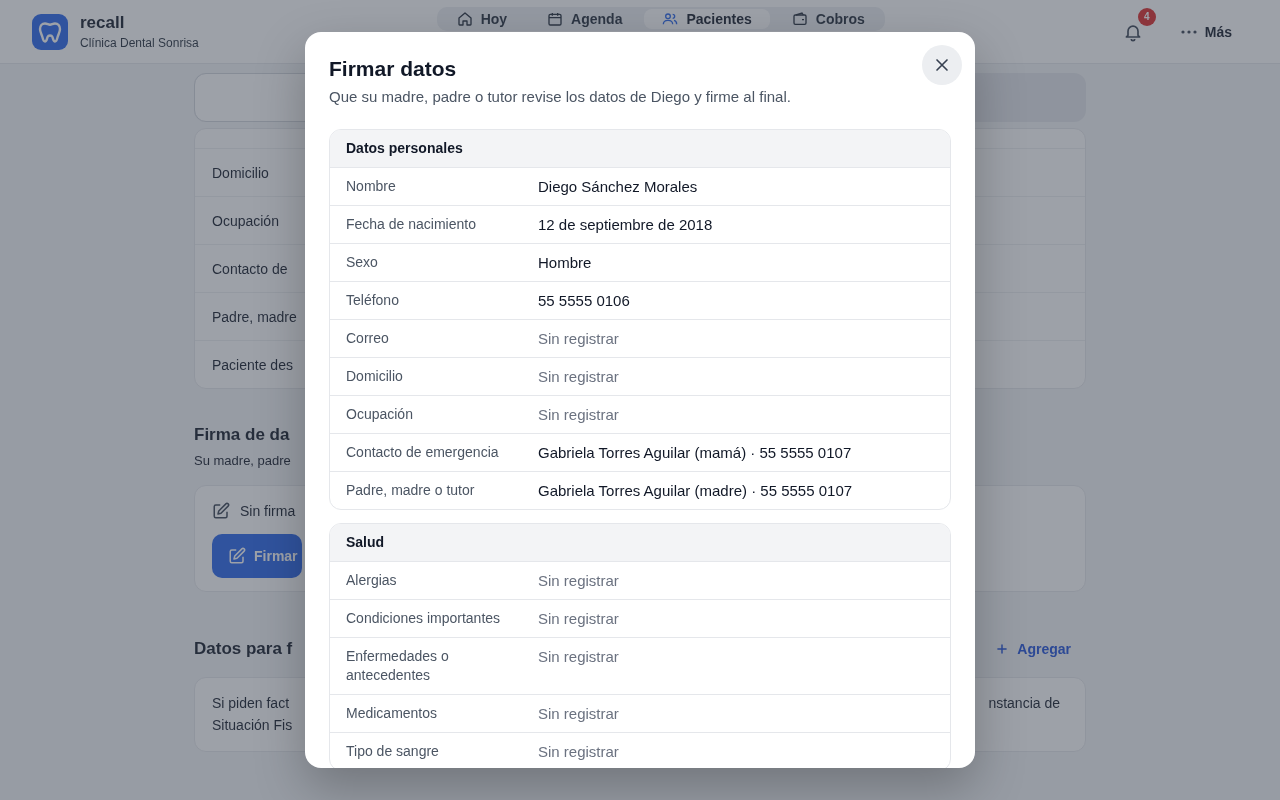  I want to click on field-label: Contacto de emergencia, so click(423, 452).